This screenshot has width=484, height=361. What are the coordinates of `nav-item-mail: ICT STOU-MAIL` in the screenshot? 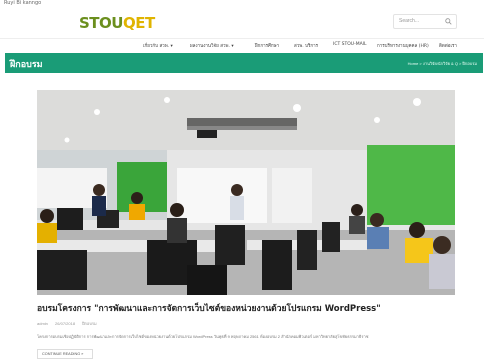 It's located at (350, 44).